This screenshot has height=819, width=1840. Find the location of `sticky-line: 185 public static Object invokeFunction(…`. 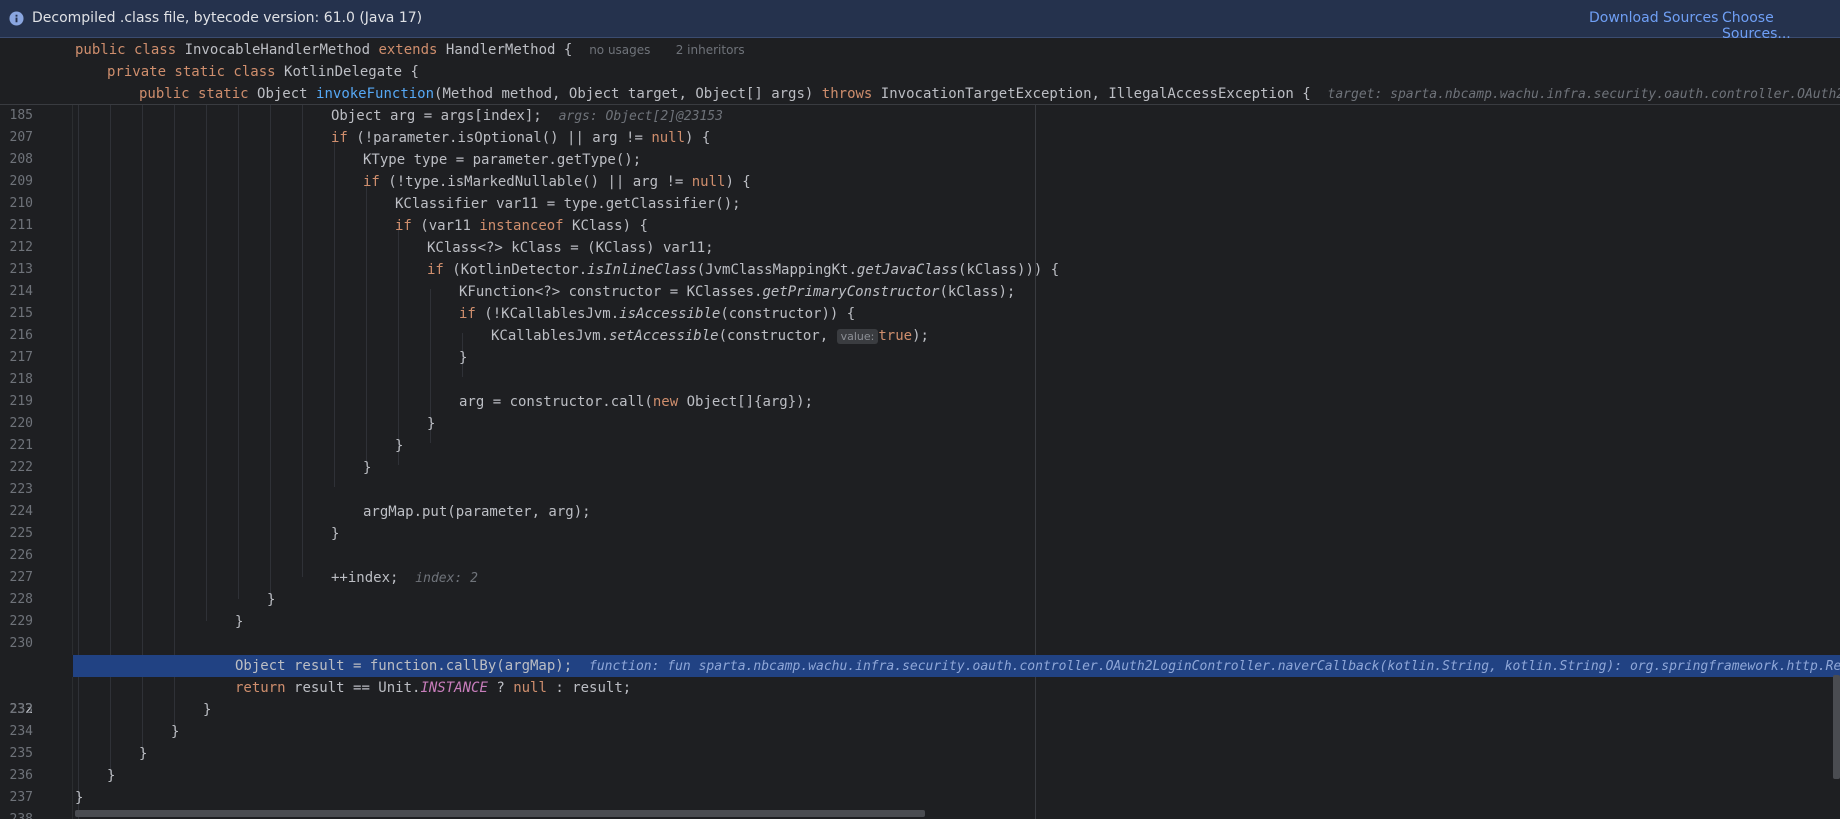

sticky-line: 185 public static Object invokeFunction(… is located at coordinates (920, 103).